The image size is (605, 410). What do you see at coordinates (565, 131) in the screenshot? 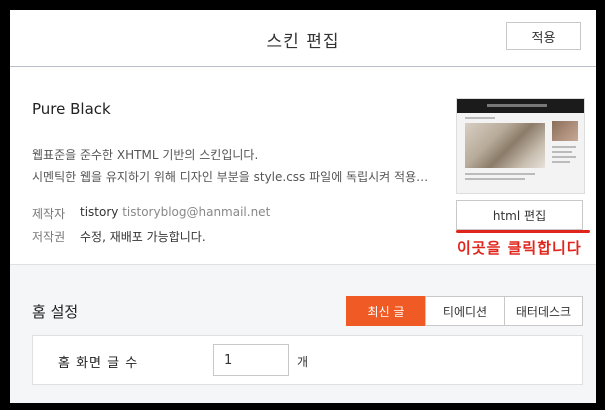
I see `preview-side-image` at bounding box center [565, 131].